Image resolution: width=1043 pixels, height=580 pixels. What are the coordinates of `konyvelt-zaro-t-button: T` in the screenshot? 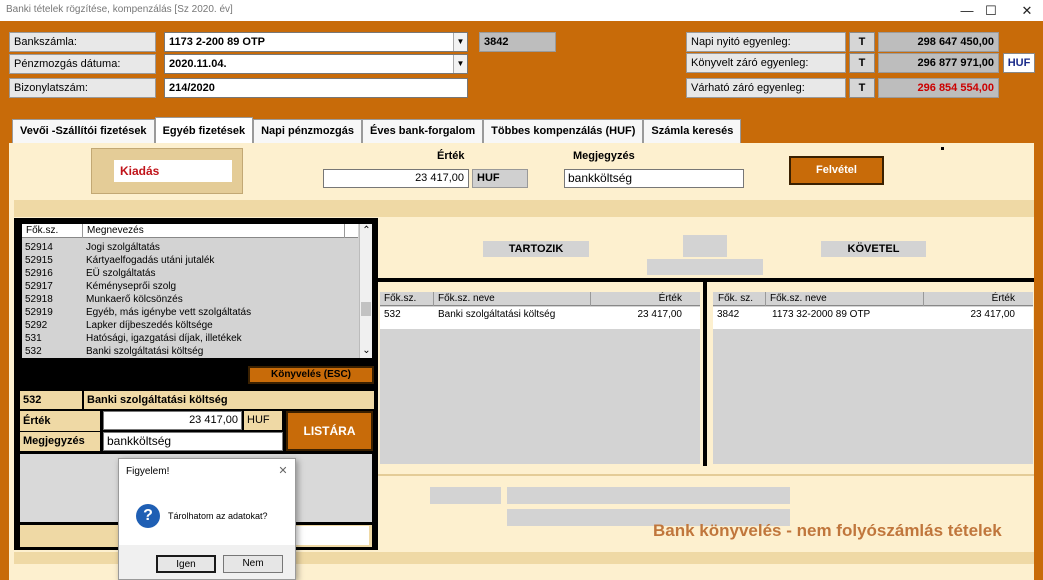 It's located at (862, 63).